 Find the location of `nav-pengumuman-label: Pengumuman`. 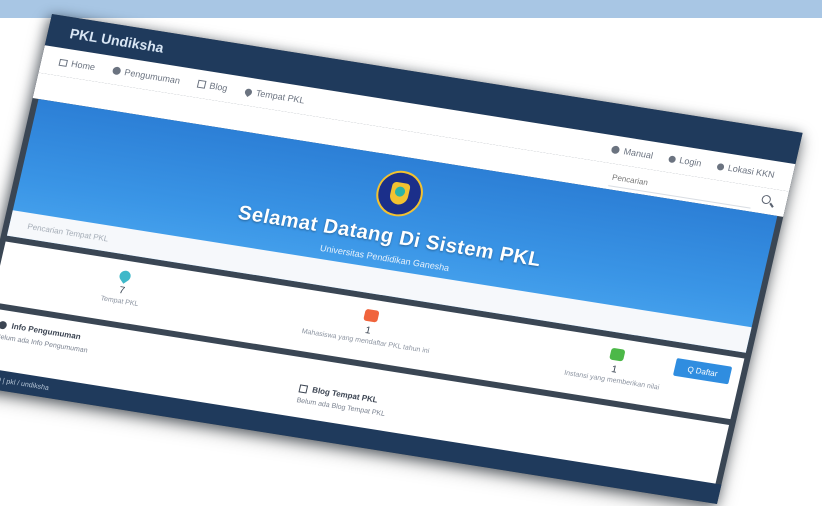

nav-pengumuman-label: Pengumuman is located at coordinates (152, 76).